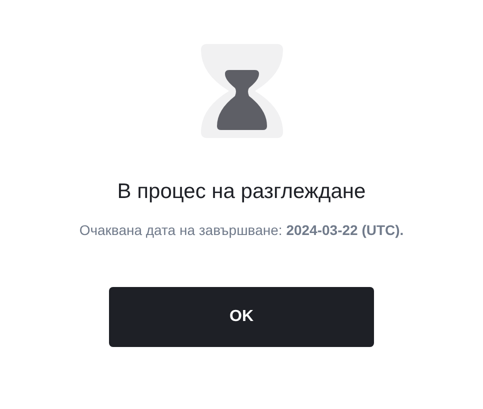 The image size is (483, 409). I want to click on status-title: В процес на разглеждане, so click(241, 192).